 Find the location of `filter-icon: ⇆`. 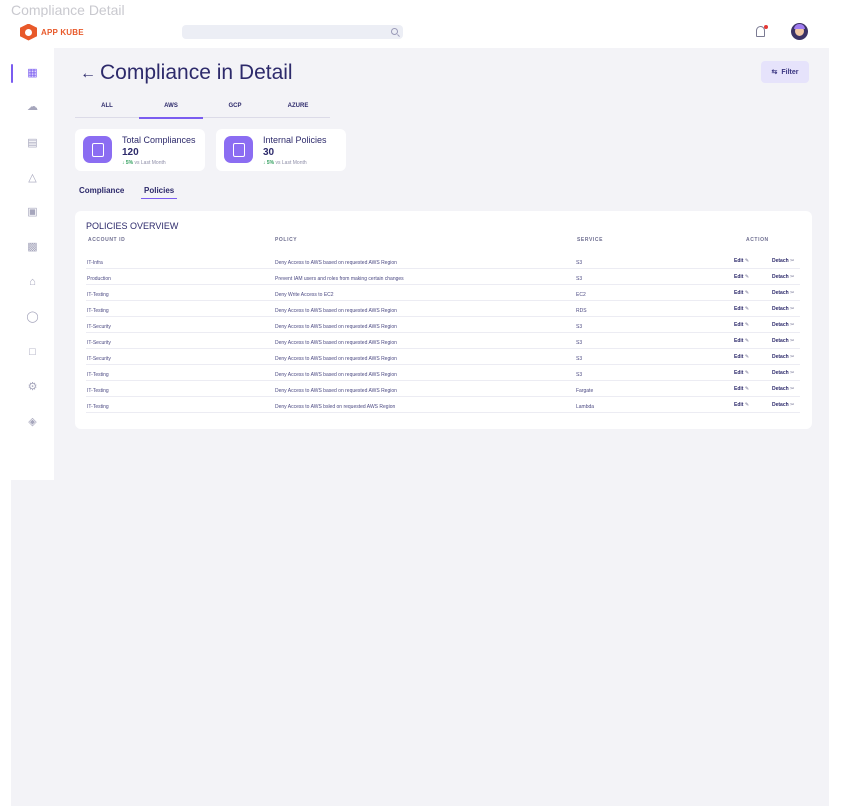

filter-icon: ⇆ is located at coordinates (774, 72).